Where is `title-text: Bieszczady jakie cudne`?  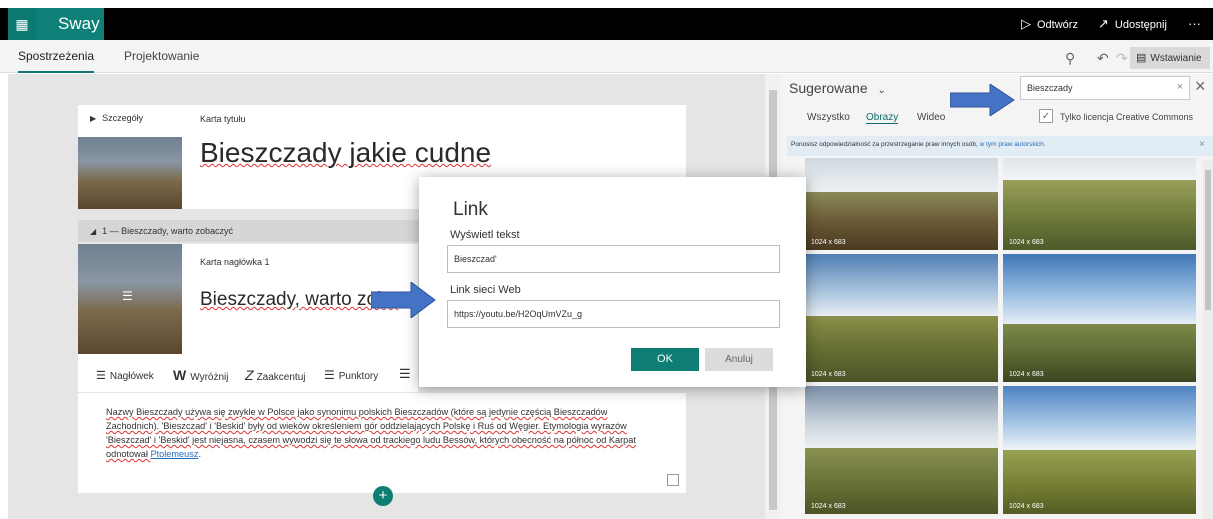 title-text: Bieszczady jakie cudne is located at coordinates (345, 153).